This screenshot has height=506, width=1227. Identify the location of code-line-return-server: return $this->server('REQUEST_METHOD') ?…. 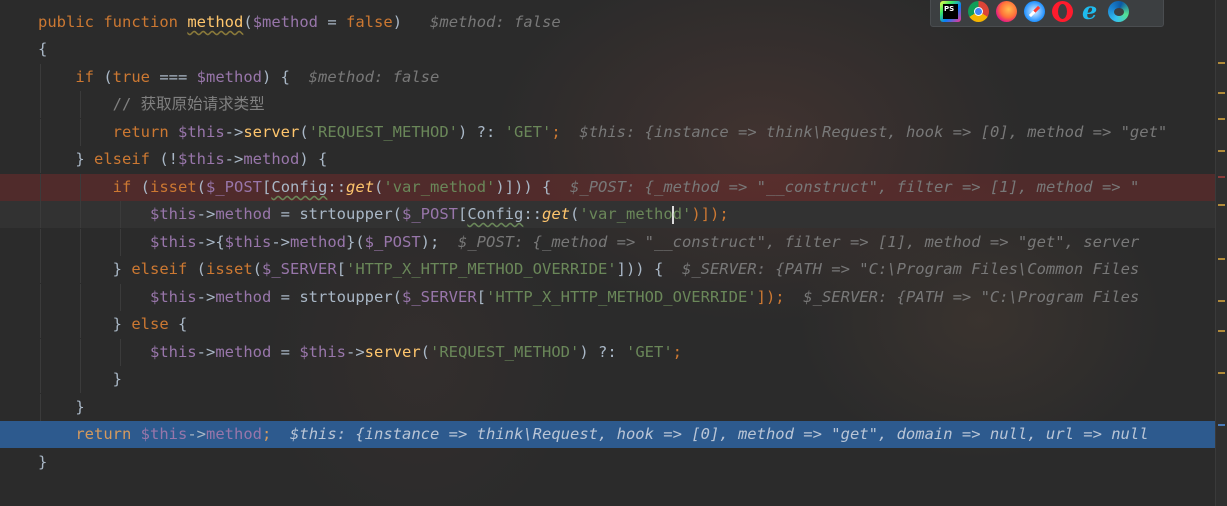
(608, 132).